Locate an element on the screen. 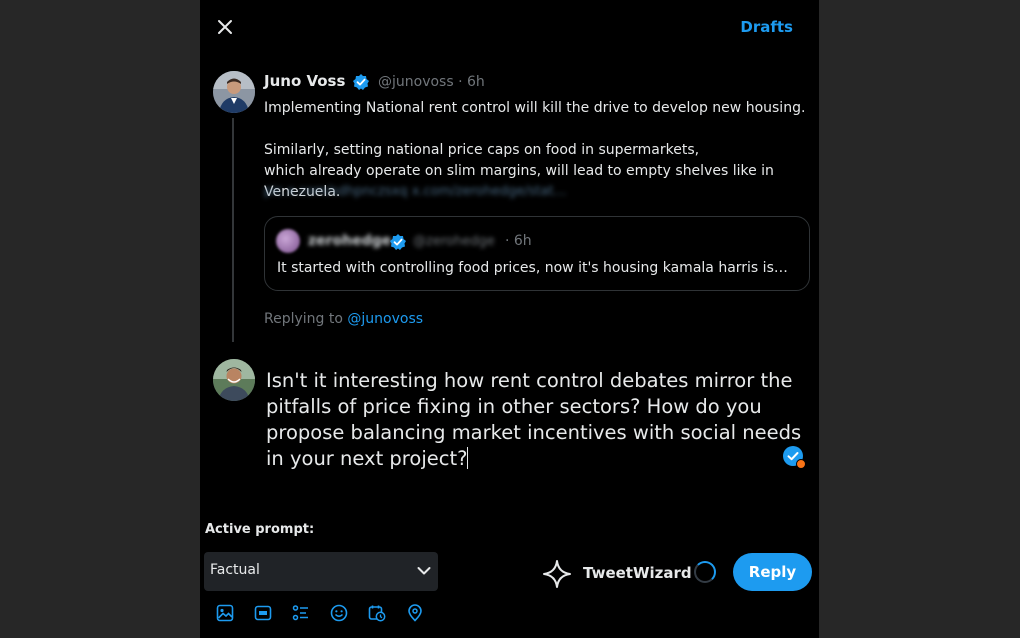  replying-prefix: Replying to is located at coordinates (306, 319).